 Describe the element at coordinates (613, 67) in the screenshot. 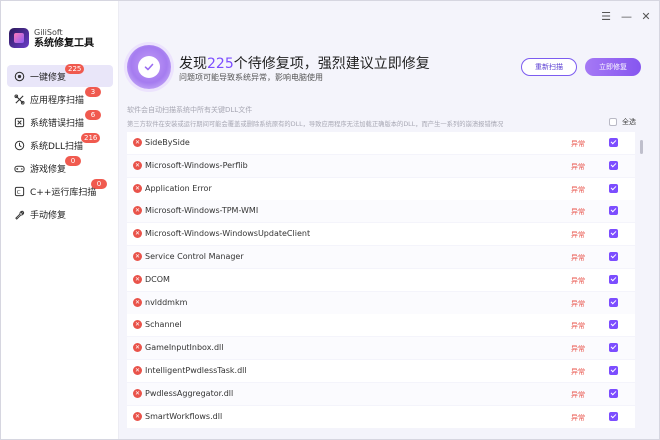

I see `fix-now-button: 立即修复` at that location.